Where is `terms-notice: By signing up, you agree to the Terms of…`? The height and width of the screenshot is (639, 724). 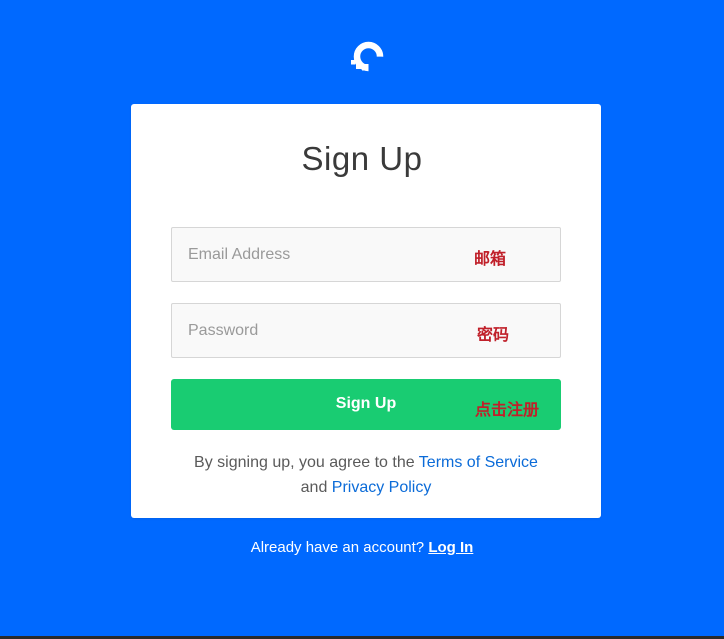 terms-notice: By signing up, you agree to the Terms of… is located at coordinates (366, 475).